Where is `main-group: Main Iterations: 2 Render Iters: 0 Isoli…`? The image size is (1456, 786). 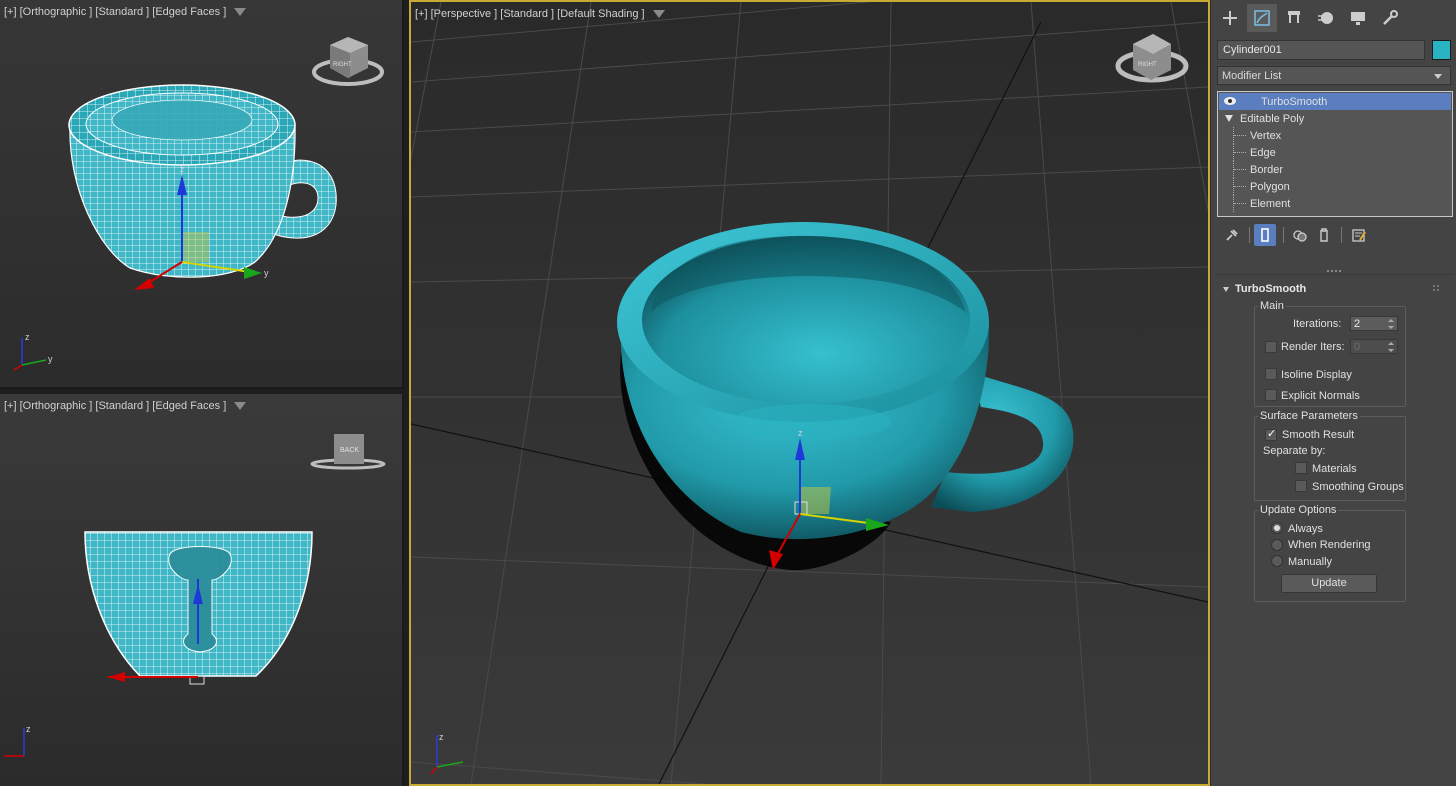
main-group: Main Iterations: 2 Render Iters: 0 Isoli… is located at coordinates (1330, 353).